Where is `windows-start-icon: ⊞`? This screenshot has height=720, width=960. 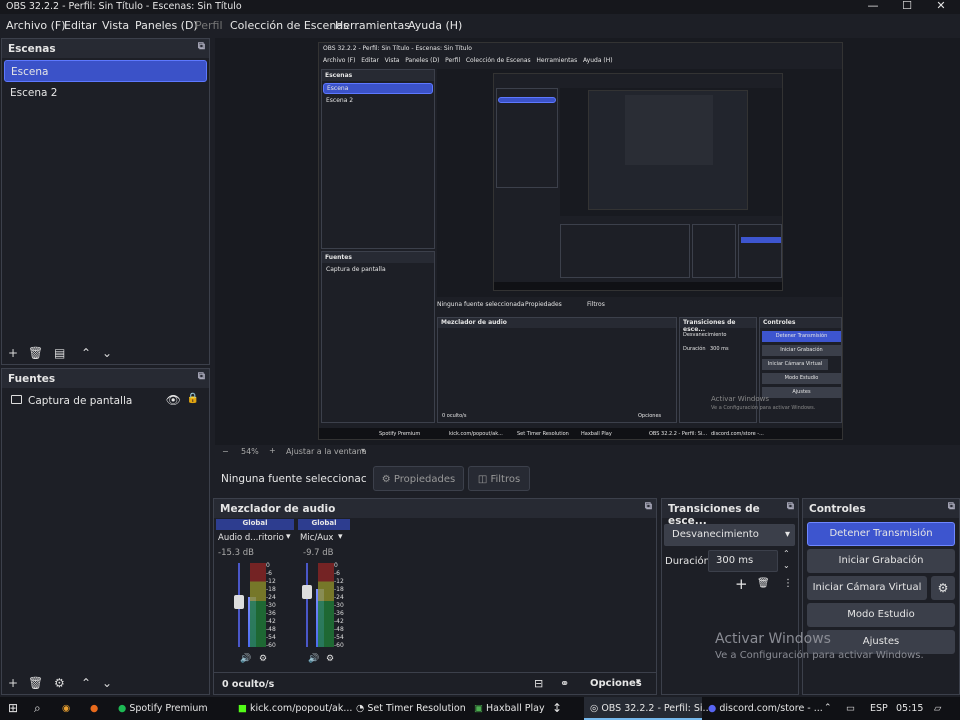
windows-start-icon: ⊞ is located at coordinates (13, 708).